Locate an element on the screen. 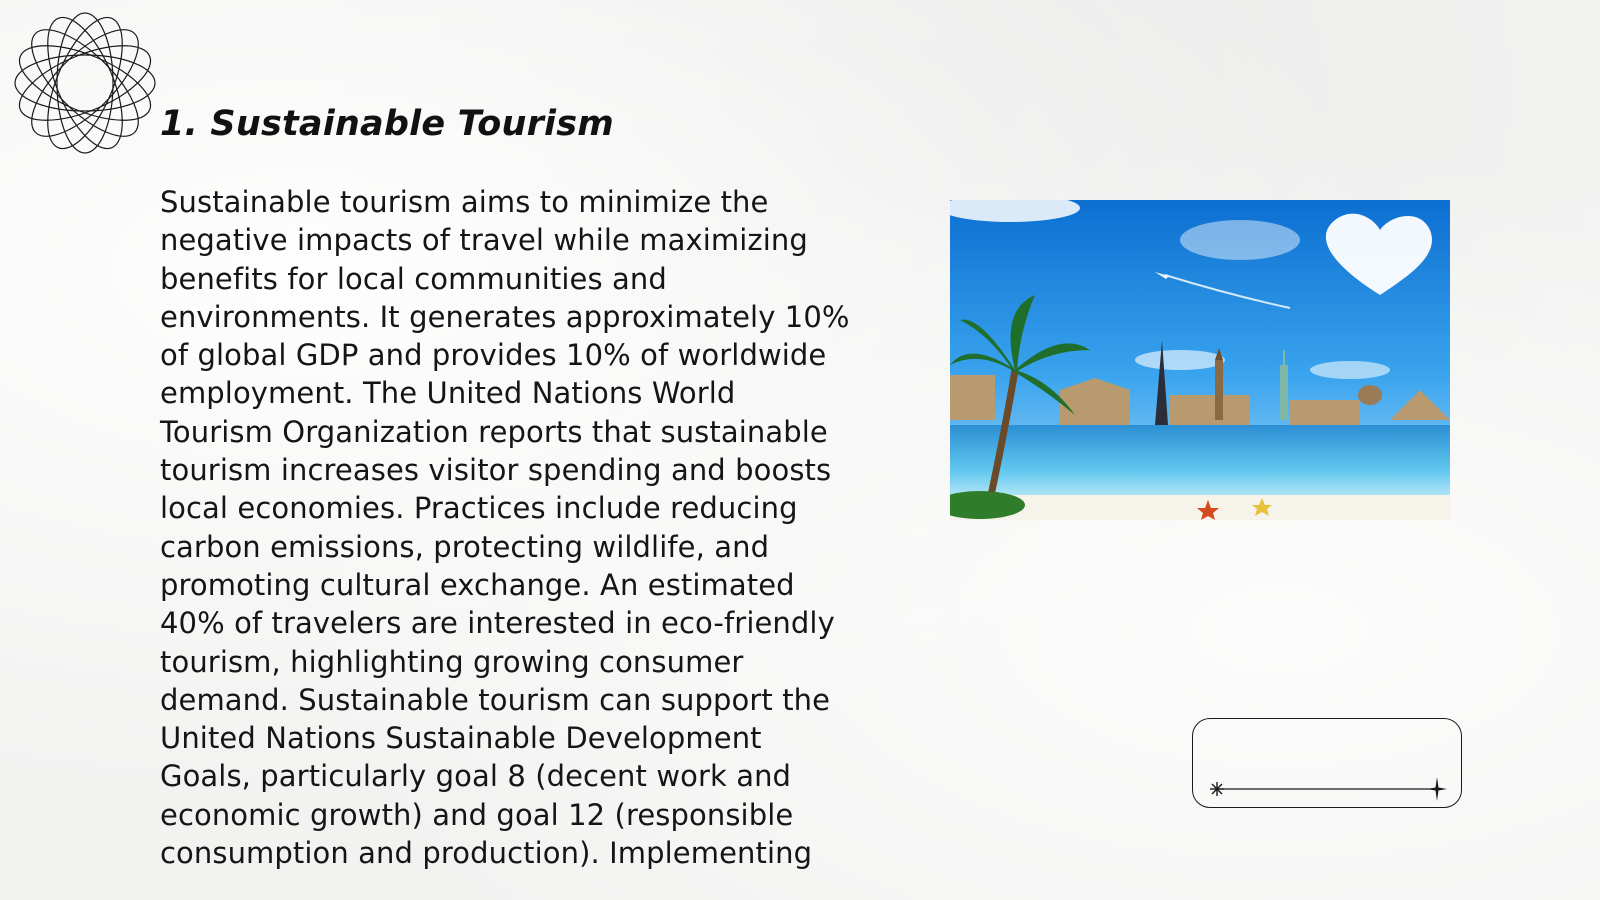  starburst-icon is located at coordinates (1217, 789).